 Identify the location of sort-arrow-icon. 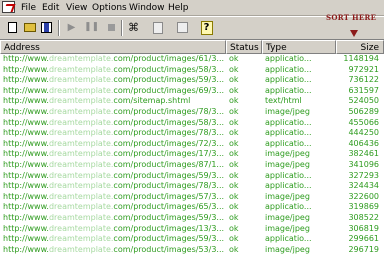
(354, 33).